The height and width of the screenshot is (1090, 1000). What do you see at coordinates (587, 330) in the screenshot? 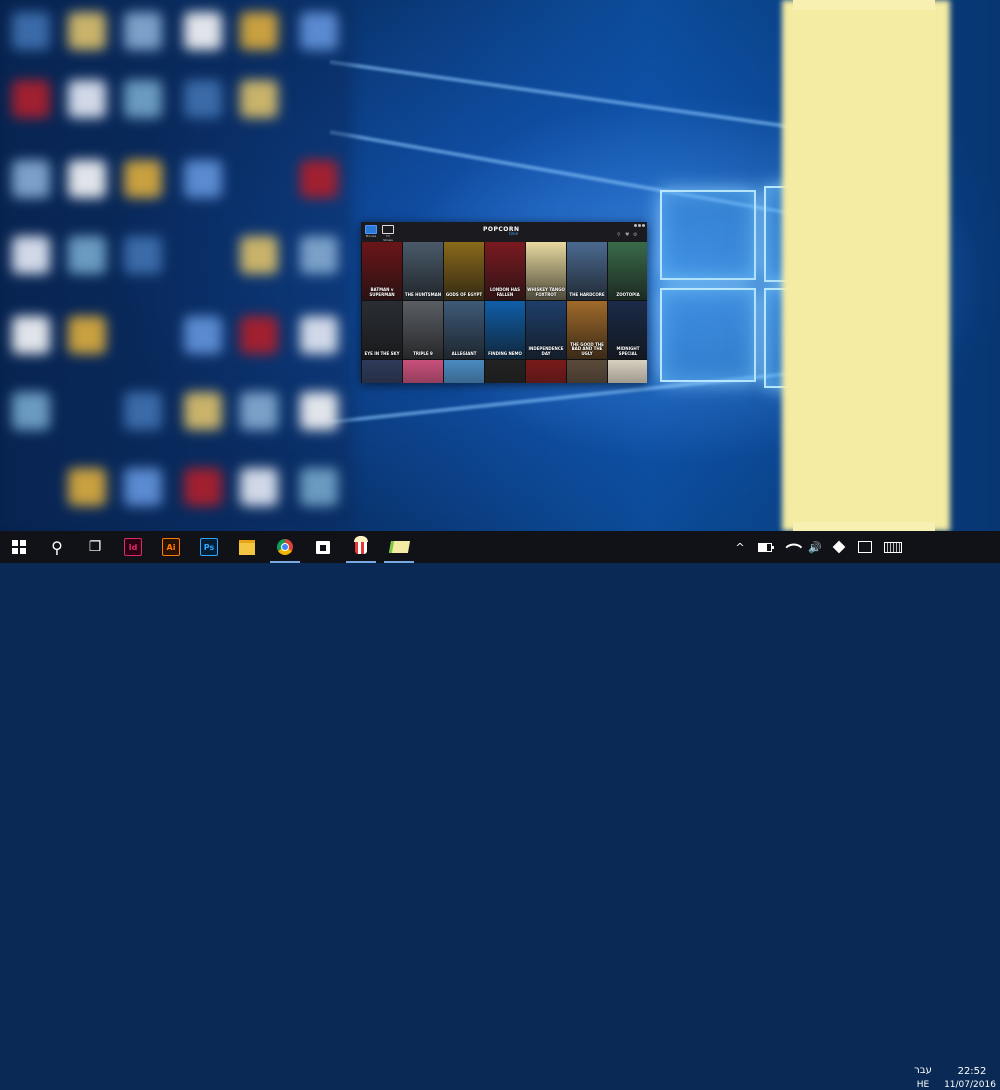
I see `movie-poster: THE GOOD THE BAD AND THE UGLY` at bounding box center [587, 330].